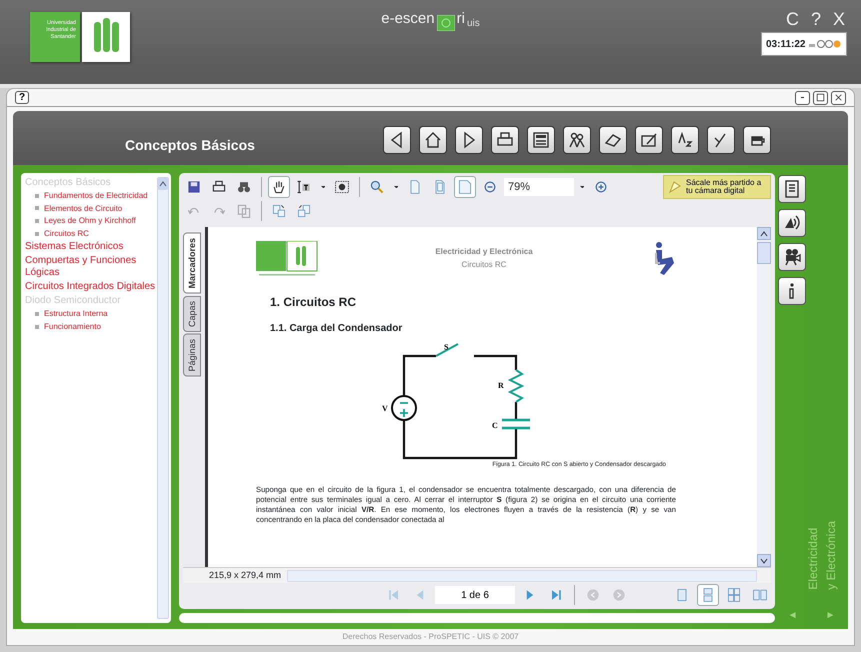 The image size is (861, 652). What do you see at coordinates (192, 355) in the screenshot?
I see `side-tab: Páginas` at bounding box center [192, 355].